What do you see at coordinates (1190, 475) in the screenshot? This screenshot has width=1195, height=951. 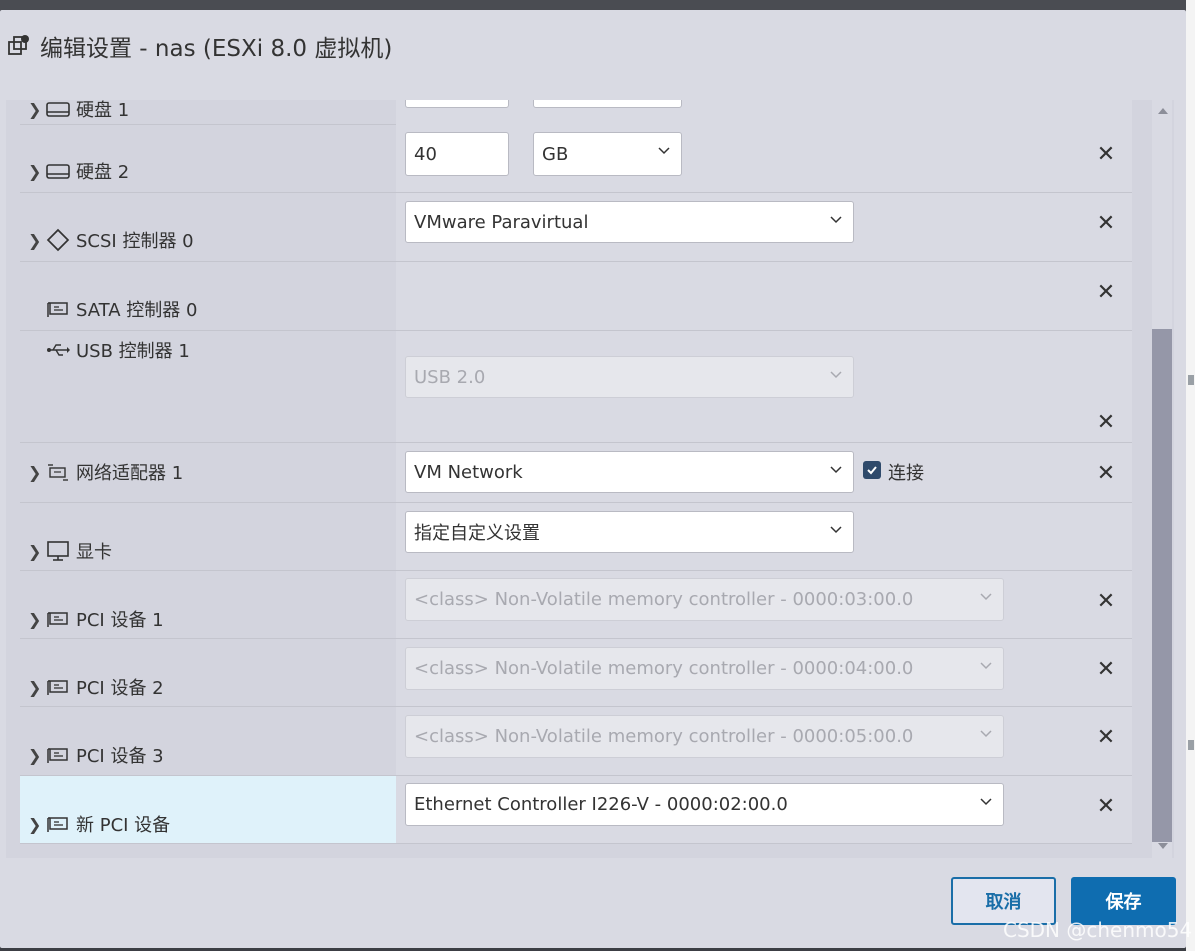 I see `background-window-edge` at bounding box center [1190, 475].